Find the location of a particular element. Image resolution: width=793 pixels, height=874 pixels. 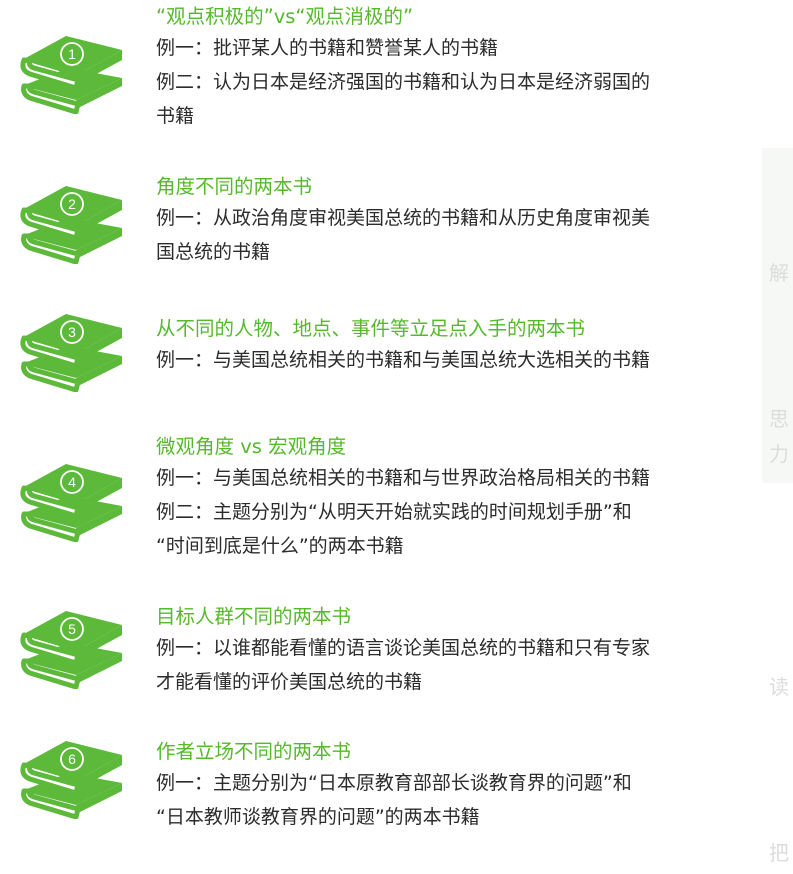

green-books-icon: 4 is located at coordinates (72, 499).